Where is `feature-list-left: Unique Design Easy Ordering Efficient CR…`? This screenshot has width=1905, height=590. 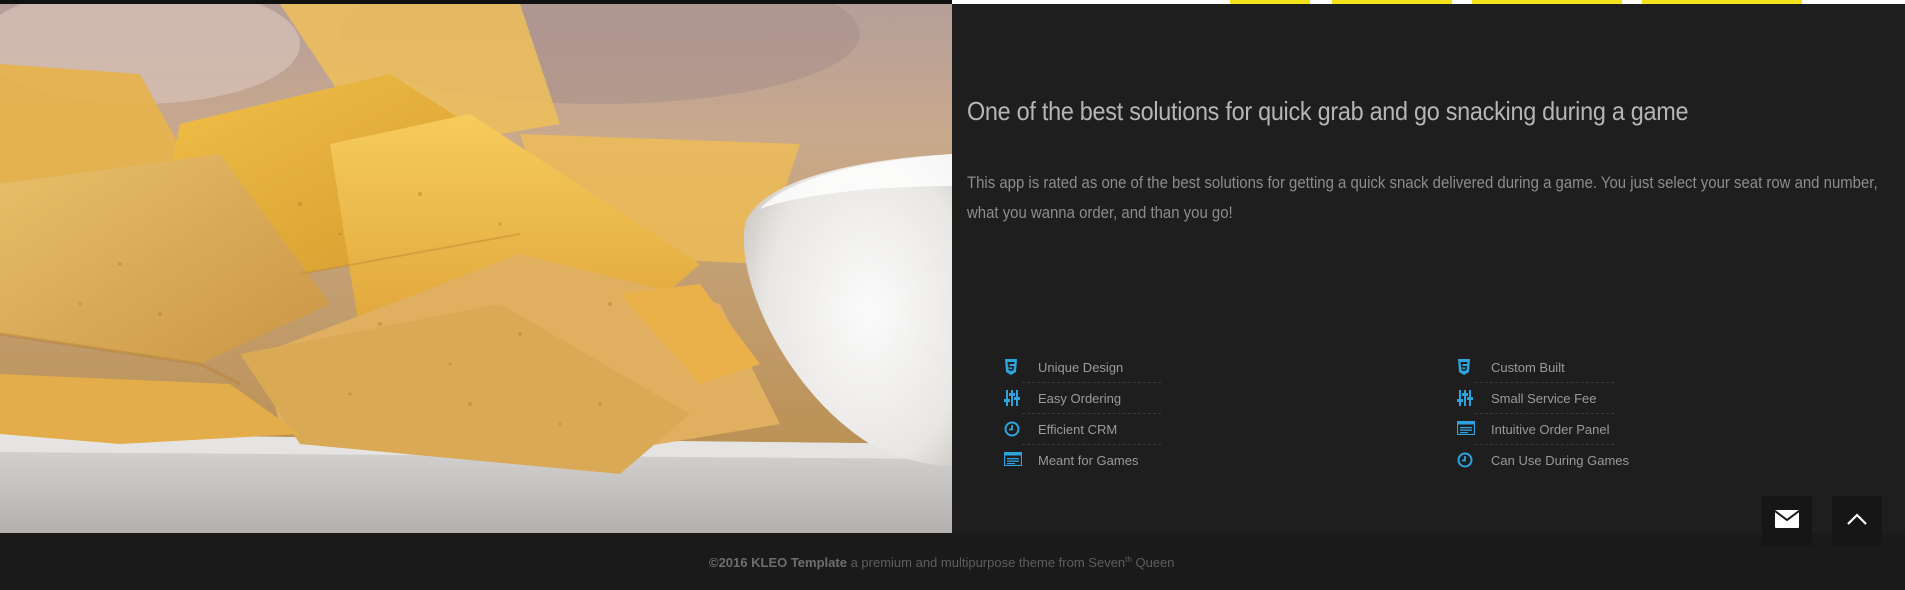 feature-list-left: Unique Design Easy Ordering Efficient CR… is located at coordinates (1082, 414).